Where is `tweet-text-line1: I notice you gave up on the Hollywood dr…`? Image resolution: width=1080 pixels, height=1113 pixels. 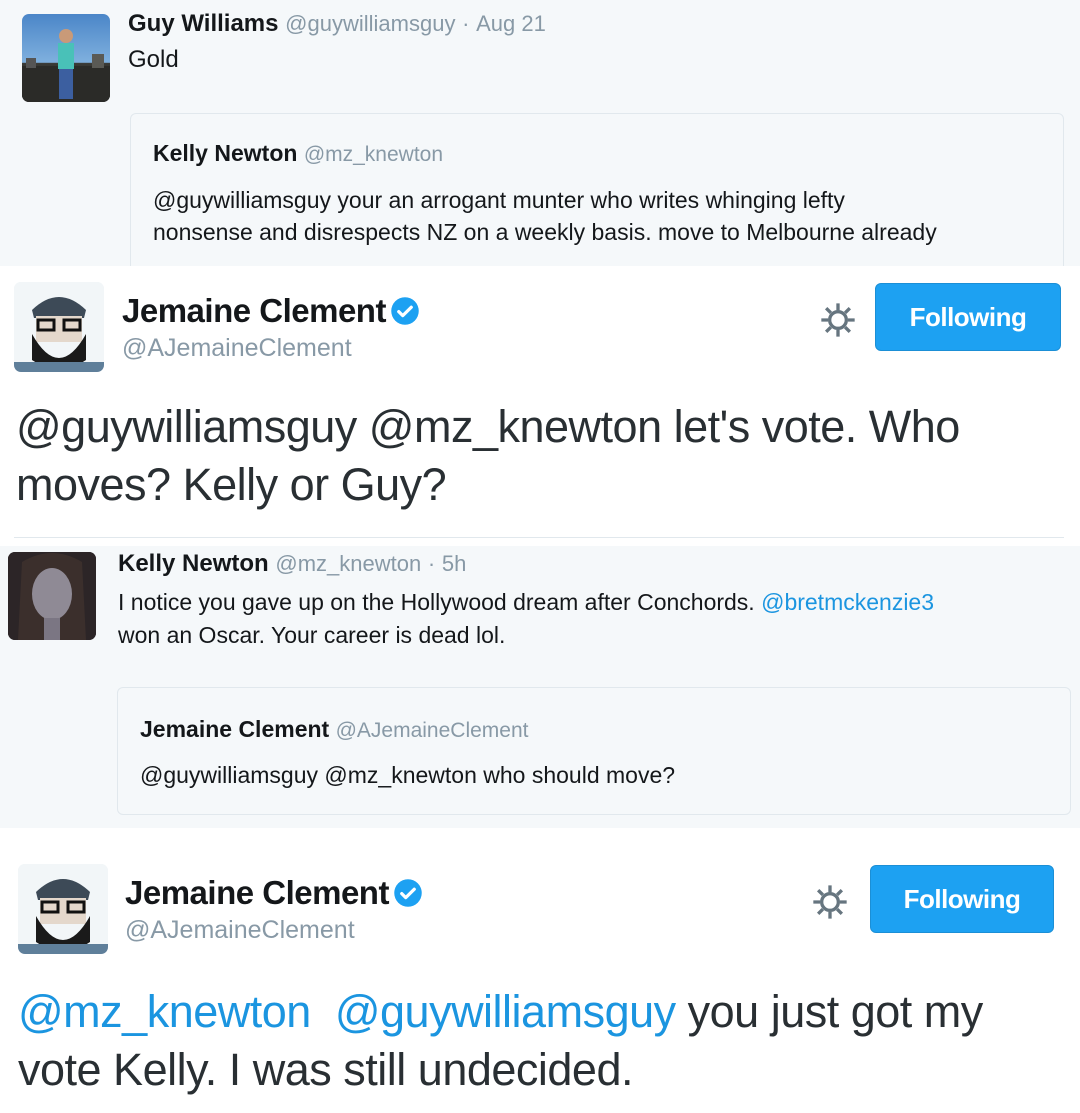 tweet-text-line1: I notice you gave up on the Hollywood dr… is located at coordinates (526, 602).